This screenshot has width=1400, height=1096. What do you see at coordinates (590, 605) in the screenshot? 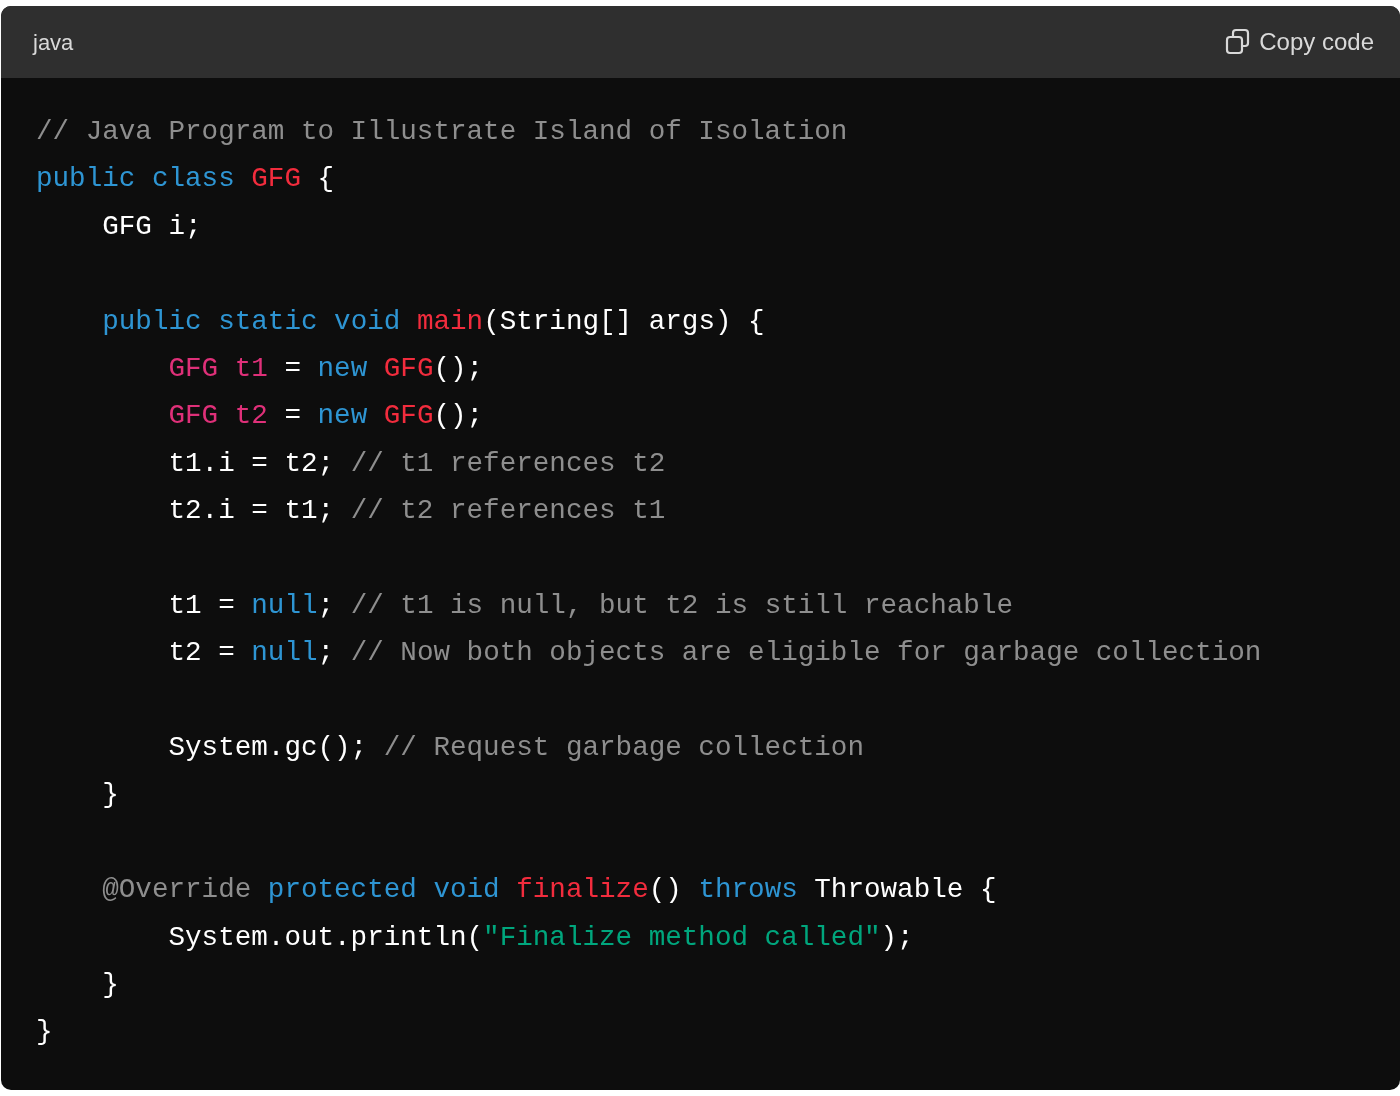
I see `code-line: t1 = null; // t1 is null, but t2 is still reachable` at bounding box center [590, 605].